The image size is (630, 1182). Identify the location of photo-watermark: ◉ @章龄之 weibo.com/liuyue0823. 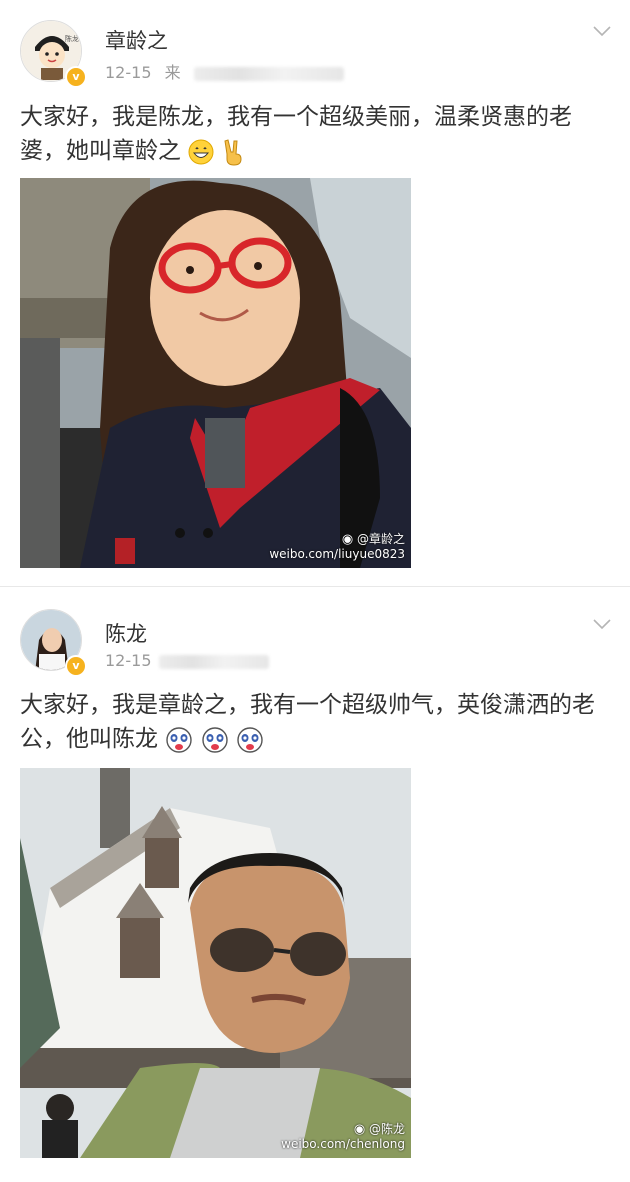
(337, 547).